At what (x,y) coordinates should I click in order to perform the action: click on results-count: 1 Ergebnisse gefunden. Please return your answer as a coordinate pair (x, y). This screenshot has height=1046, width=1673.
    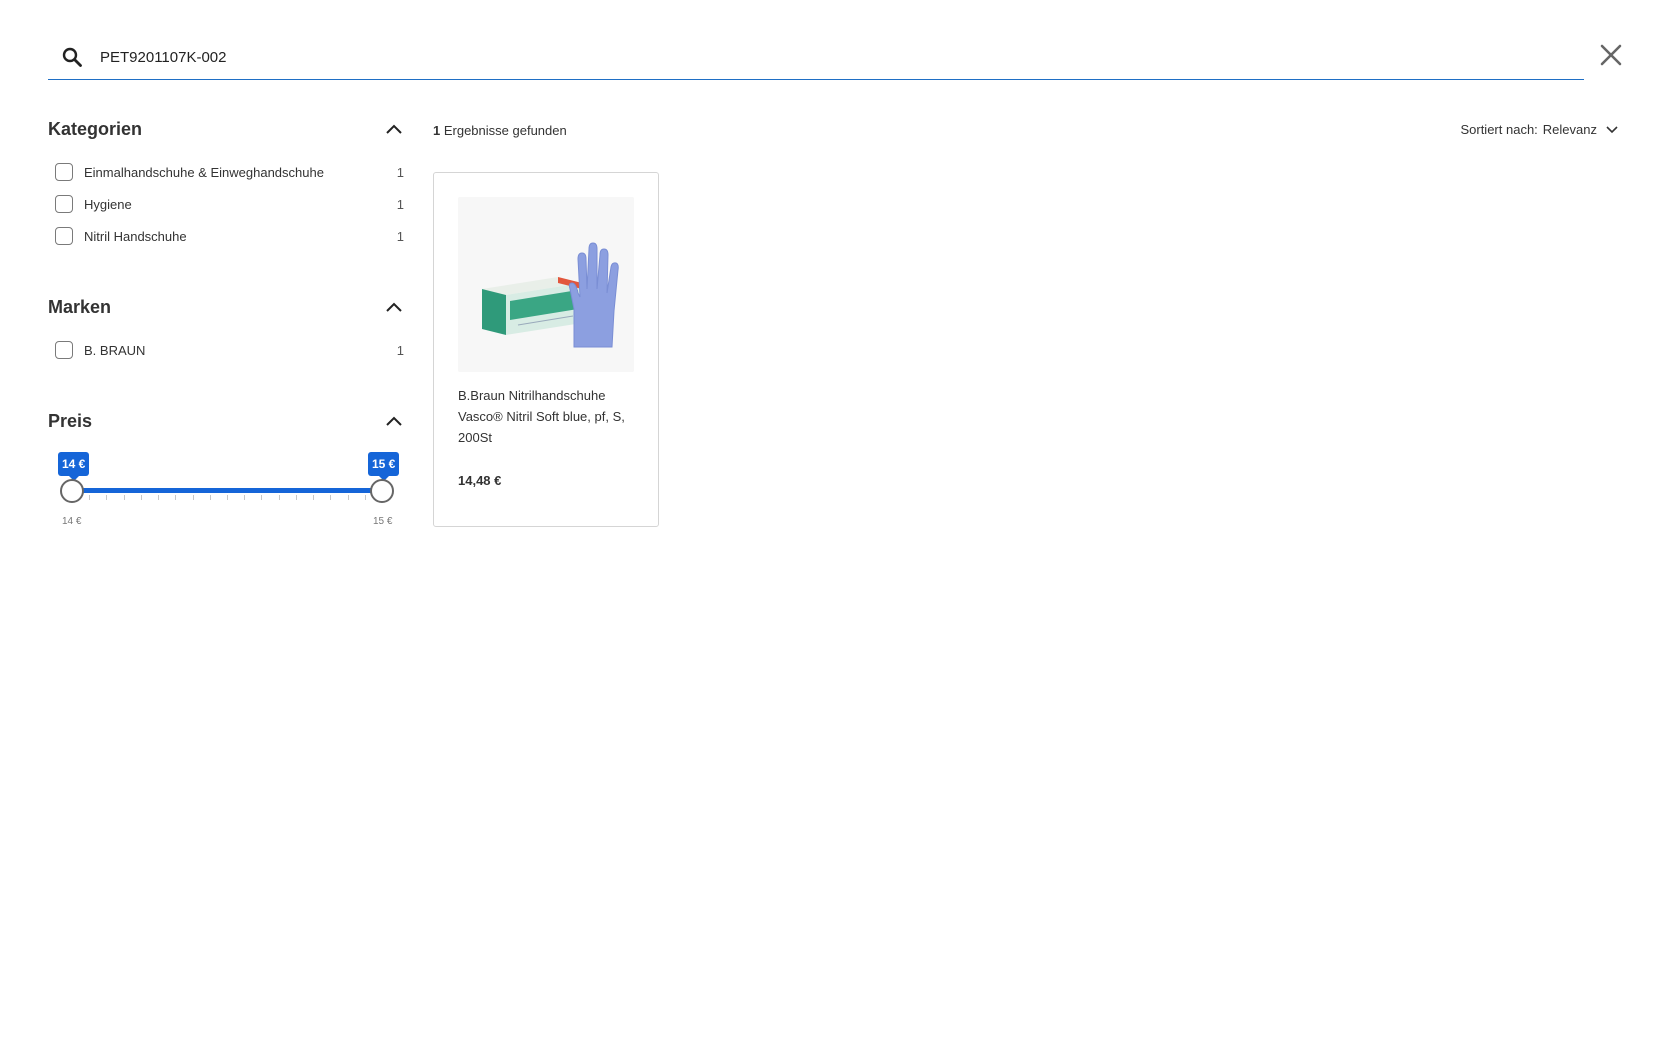
    Looking at the image, I should click on (500, 130).